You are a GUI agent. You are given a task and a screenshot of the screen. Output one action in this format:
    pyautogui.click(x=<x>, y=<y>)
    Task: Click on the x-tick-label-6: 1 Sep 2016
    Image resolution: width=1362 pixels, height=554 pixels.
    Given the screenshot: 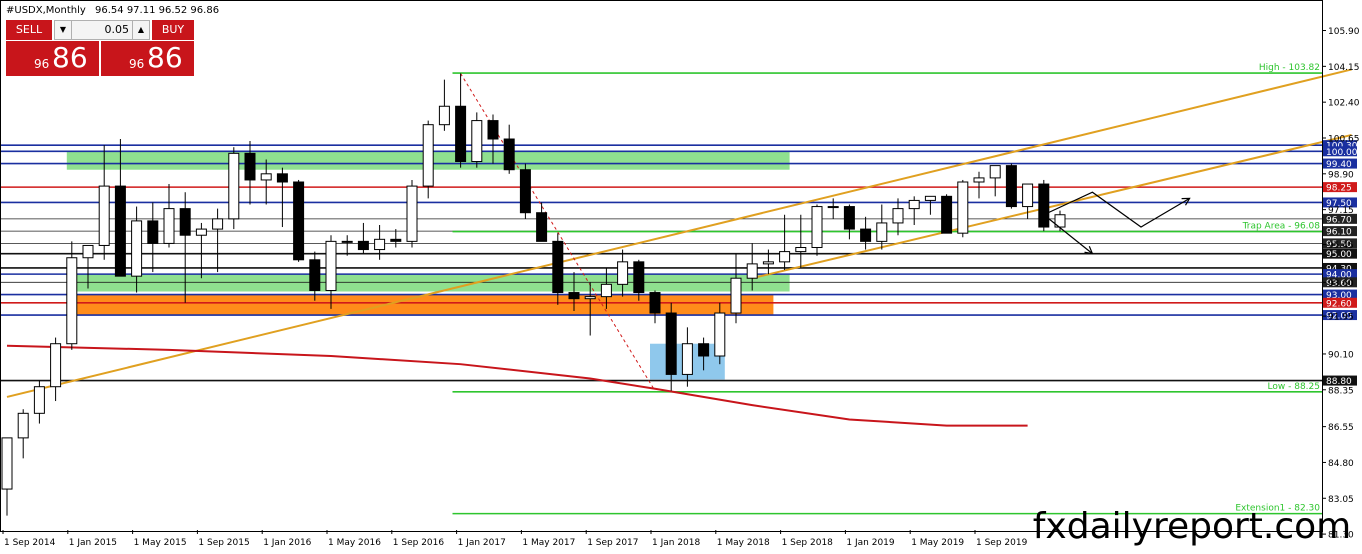 What is the action you would take?
    pyautogui.click(x=419, y=543)
    